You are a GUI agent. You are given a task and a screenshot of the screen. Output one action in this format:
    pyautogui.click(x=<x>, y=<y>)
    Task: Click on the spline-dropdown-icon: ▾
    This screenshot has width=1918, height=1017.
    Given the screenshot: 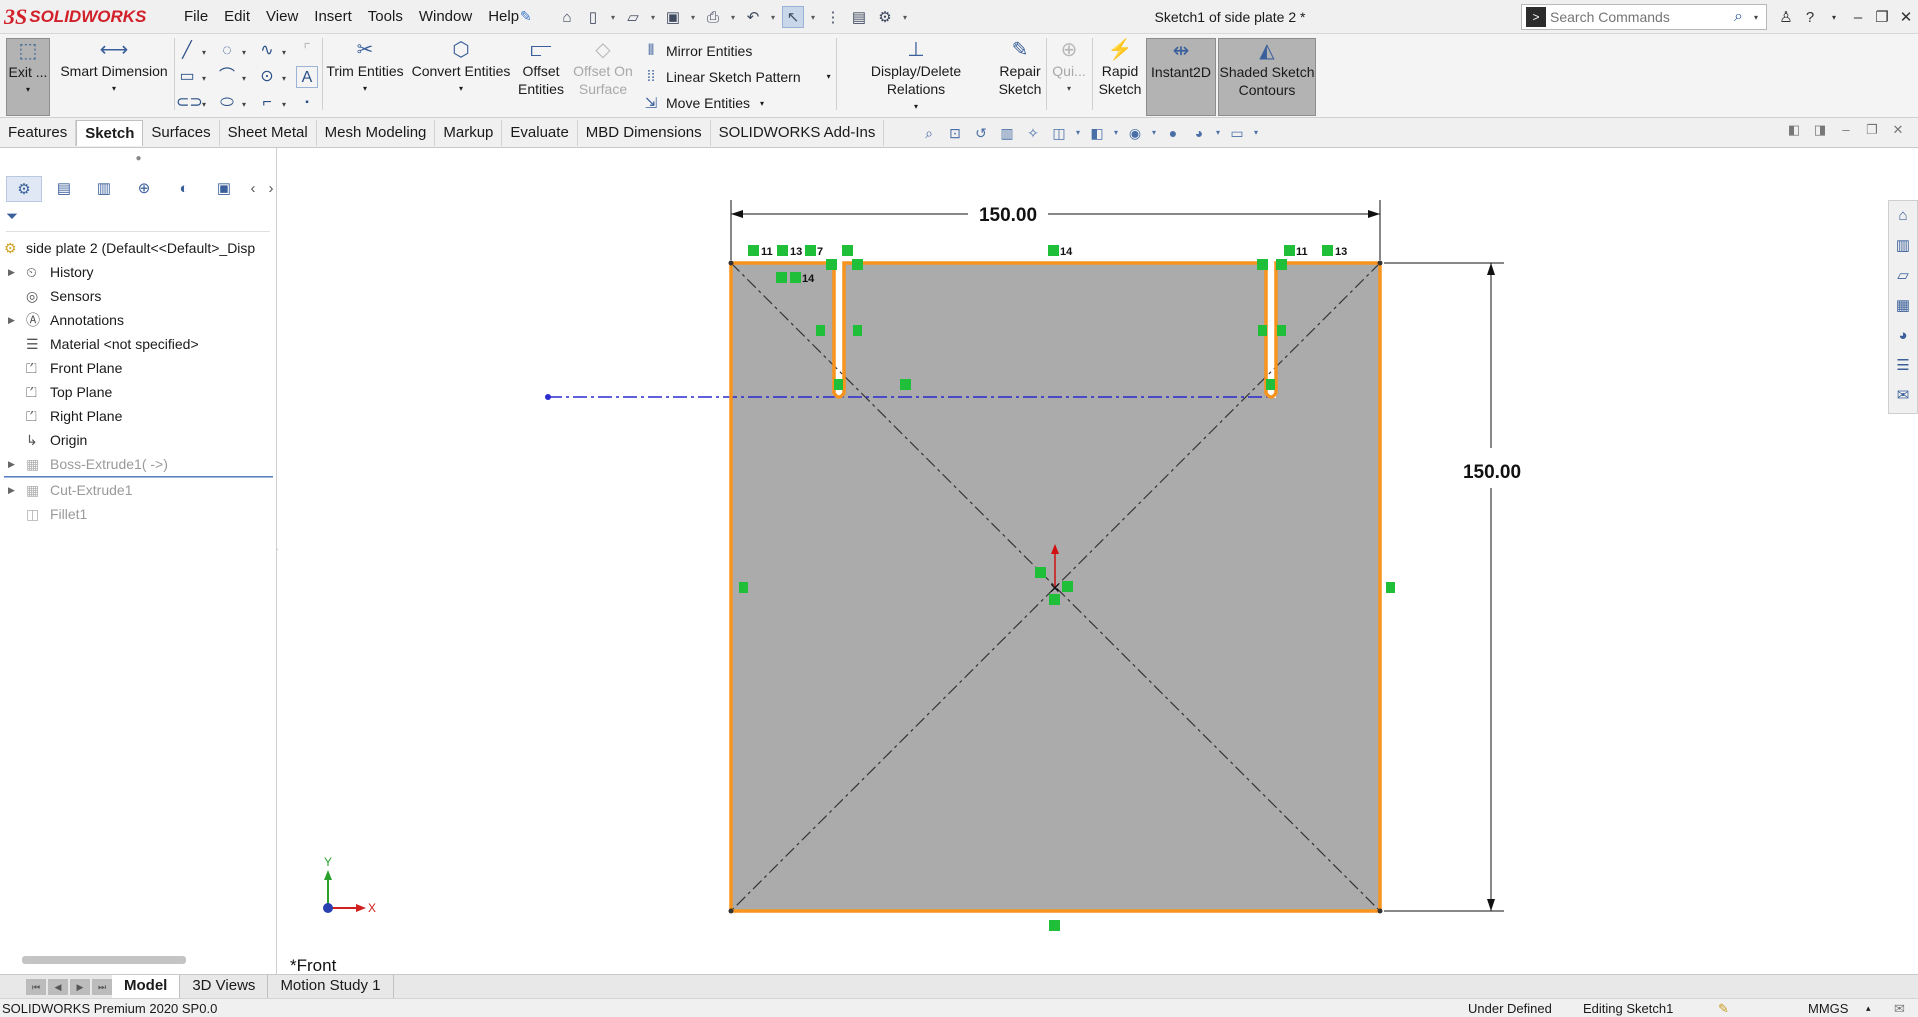 What is the action you would take?
    pyautogui.click(x=284, y=52)
    